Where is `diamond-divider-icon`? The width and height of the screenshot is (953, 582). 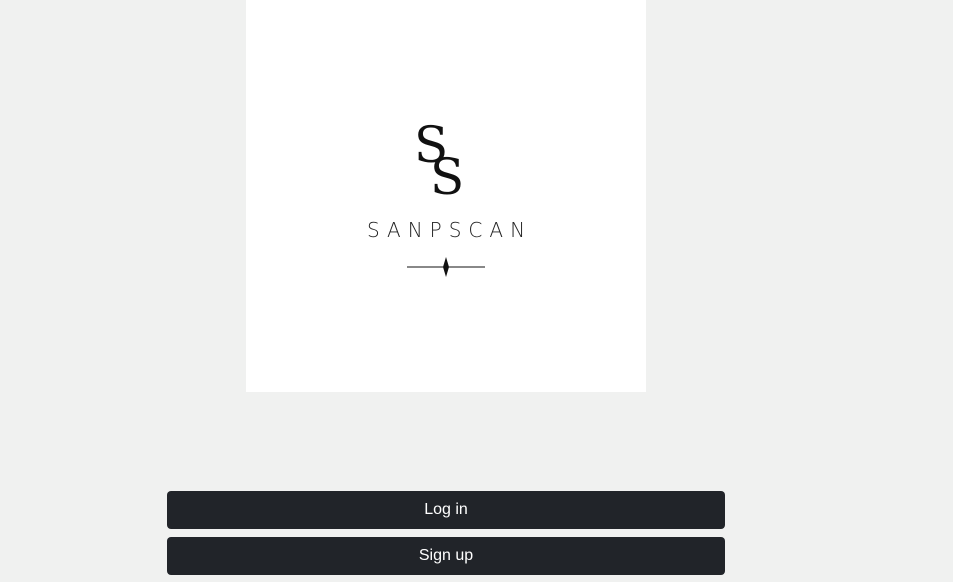 diamond-divider-icon is located at coordinates (446, 267).